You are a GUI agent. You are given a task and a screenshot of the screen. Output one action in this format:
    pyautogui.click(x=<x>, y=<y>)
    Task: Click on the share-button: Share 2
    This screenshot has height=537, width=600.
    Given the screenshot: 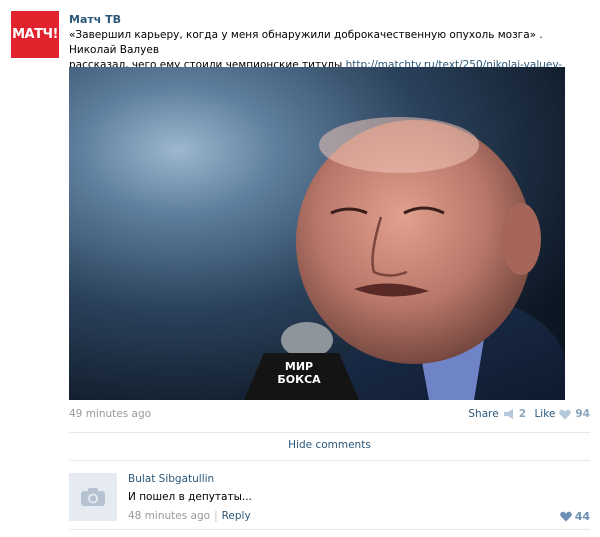 What is the action you would take?
    pyautogui.click(x=497, y=414)
    